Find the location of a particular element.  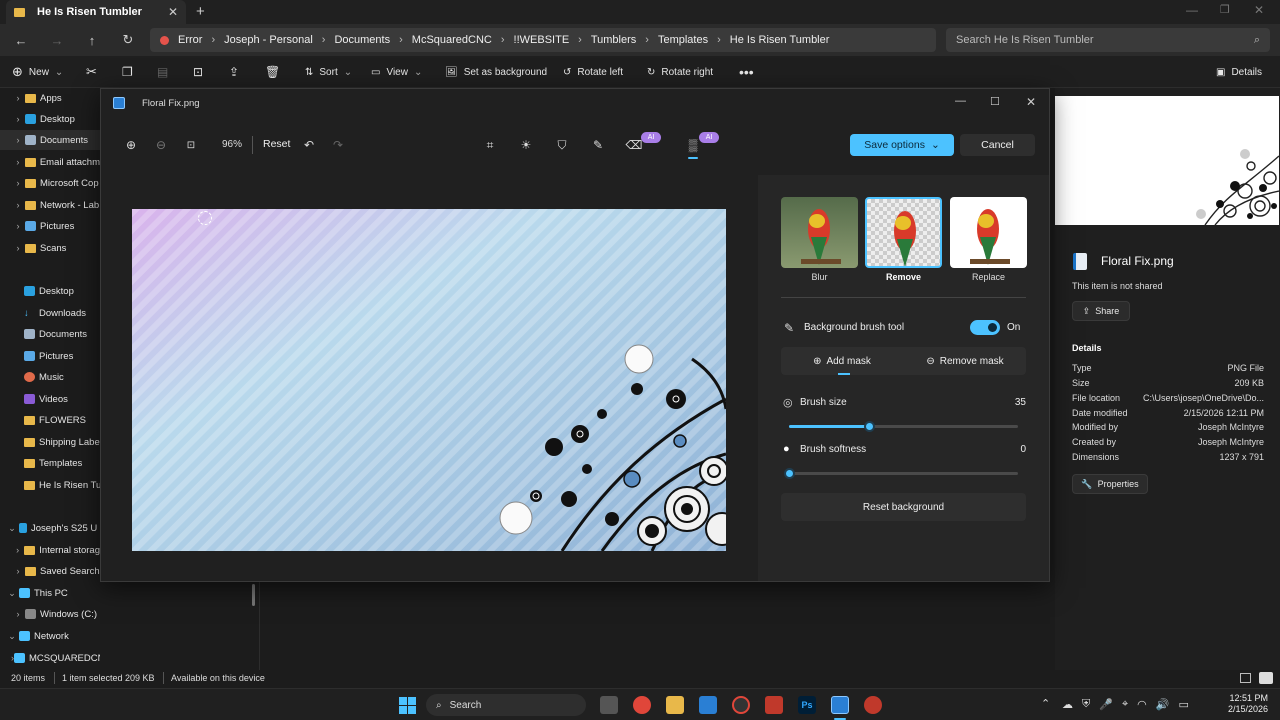

battery-icon: ▭ is located at coordinates (1183, 704).